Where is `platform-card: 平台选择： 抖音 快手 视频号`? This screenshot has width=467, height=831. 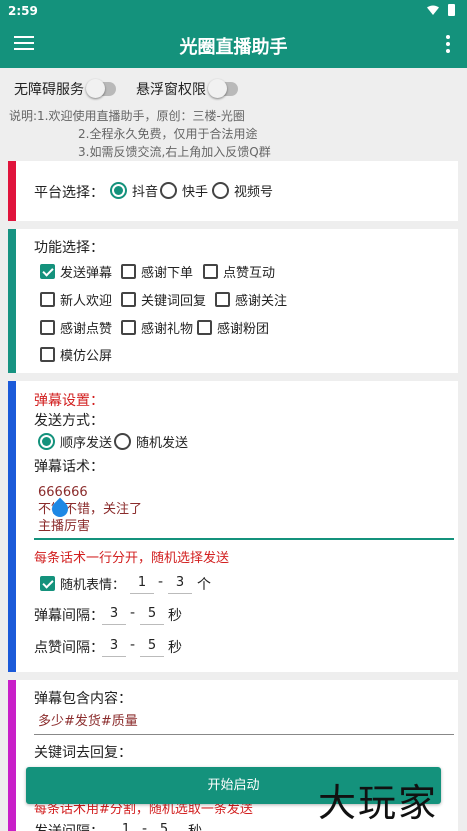 platform-card: 平台选择： 抖音 快手 视频号 is located at coordinates (233, 191).